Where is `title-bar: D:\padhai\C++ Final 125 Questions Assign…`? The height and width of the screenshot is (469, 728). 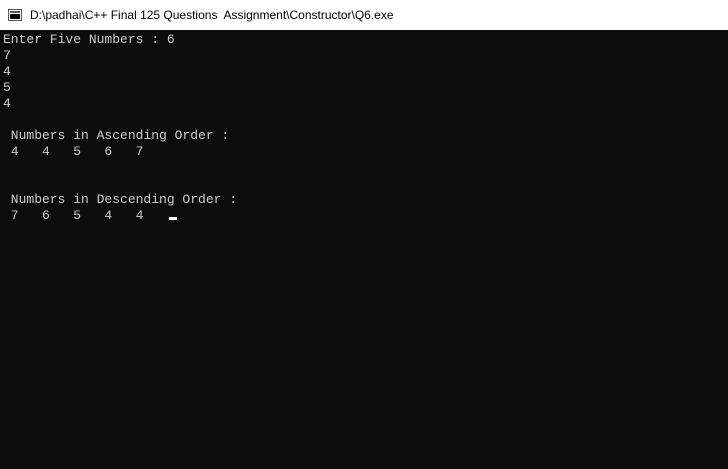
title-bar: D:\padhai\C++ Final 125 Questions Assign… is located at coordinates (364, 15).